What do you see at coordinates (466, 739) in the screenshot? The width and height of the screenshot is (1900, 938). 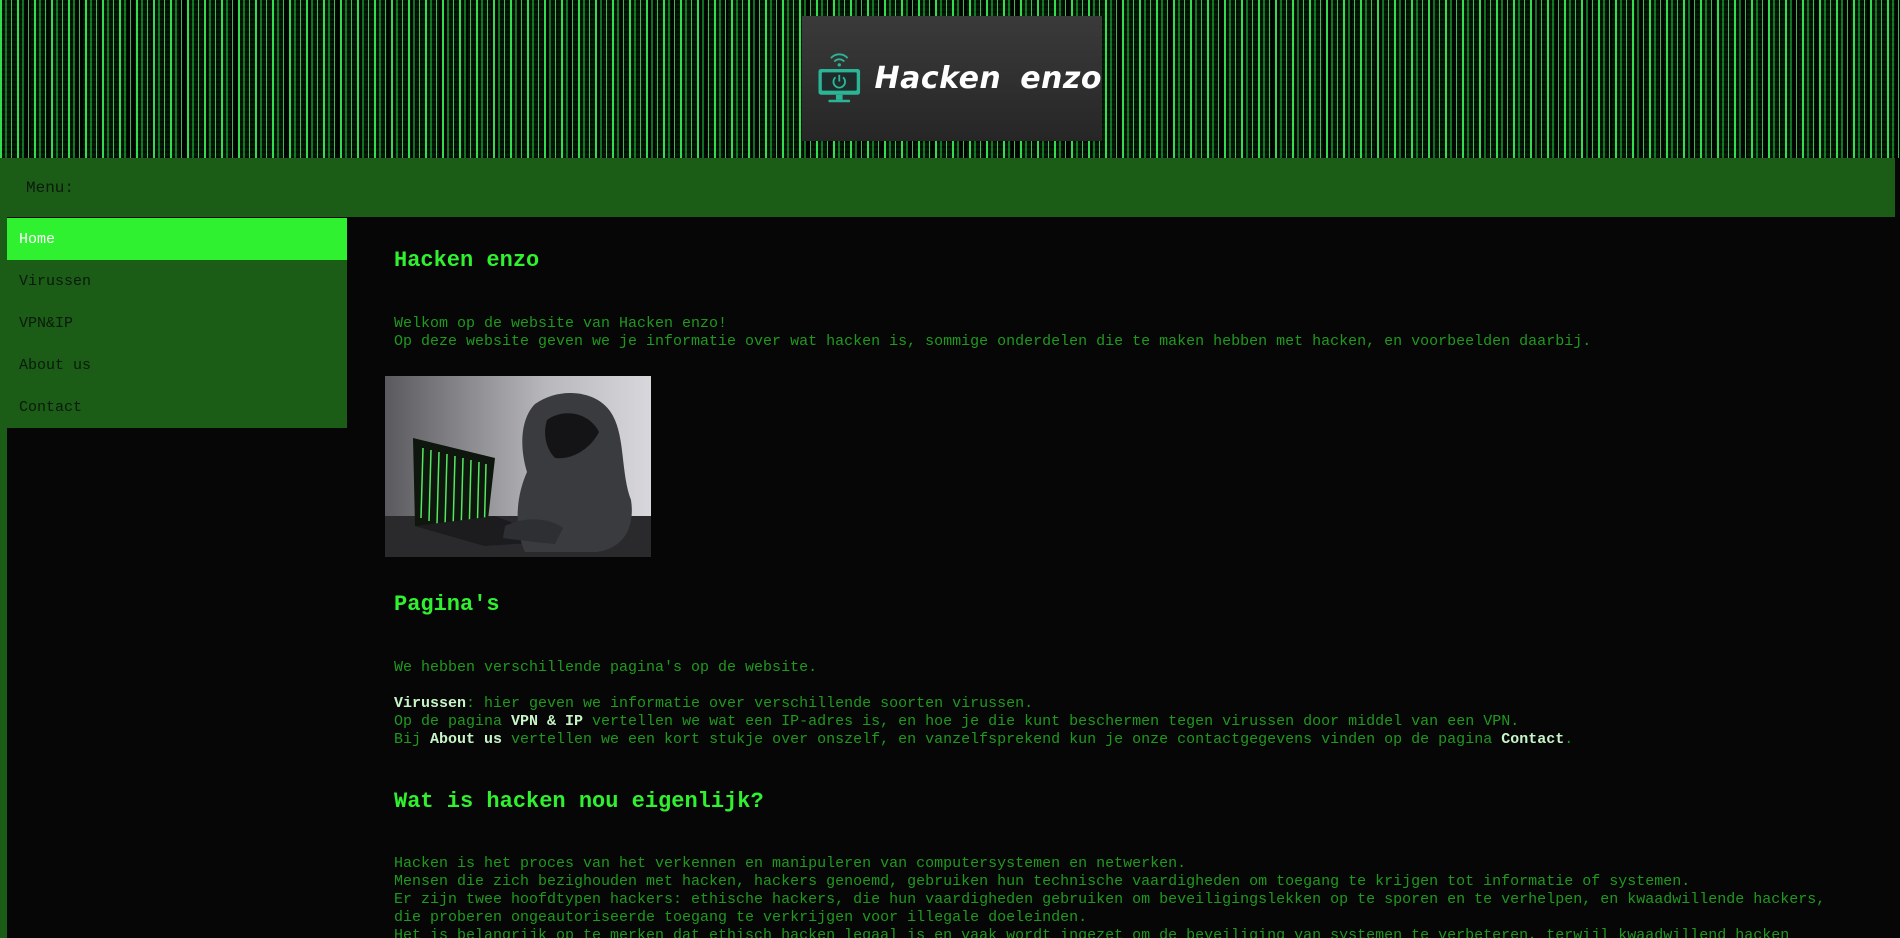 I see `about-us-link: About us` at bounding box center [466, 739].